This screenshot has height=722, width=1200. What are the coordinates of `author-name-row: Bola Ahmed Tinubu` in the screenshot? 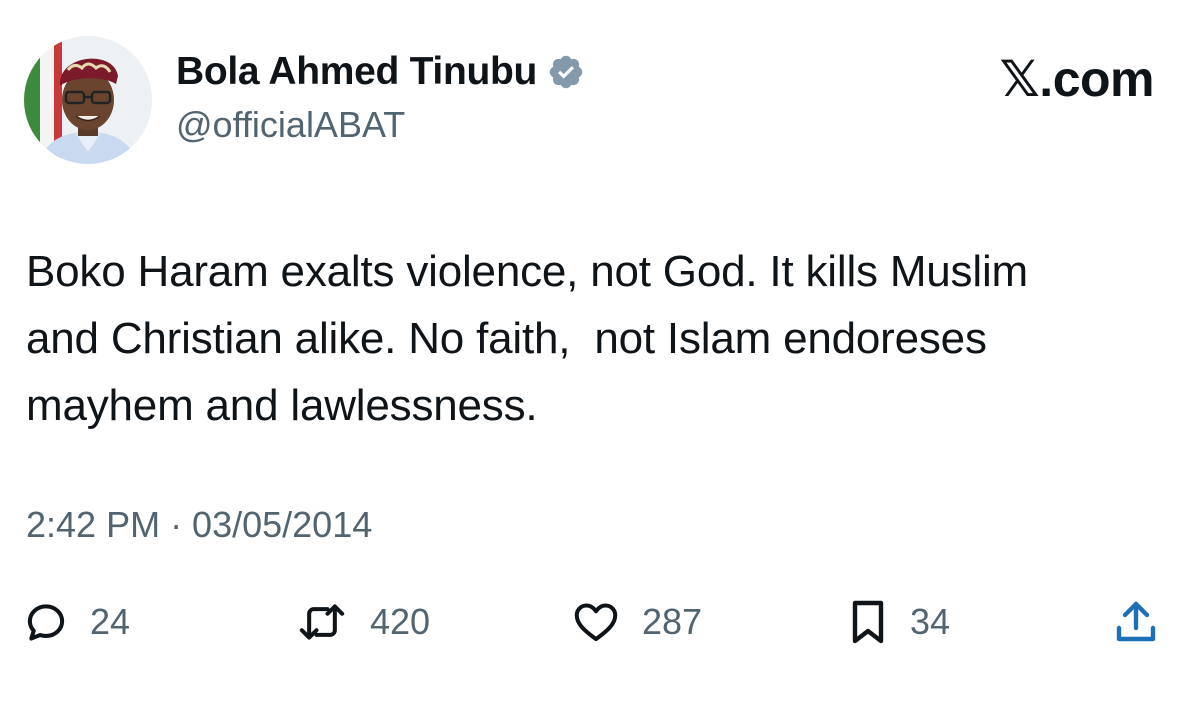 It's located at (380, 72).